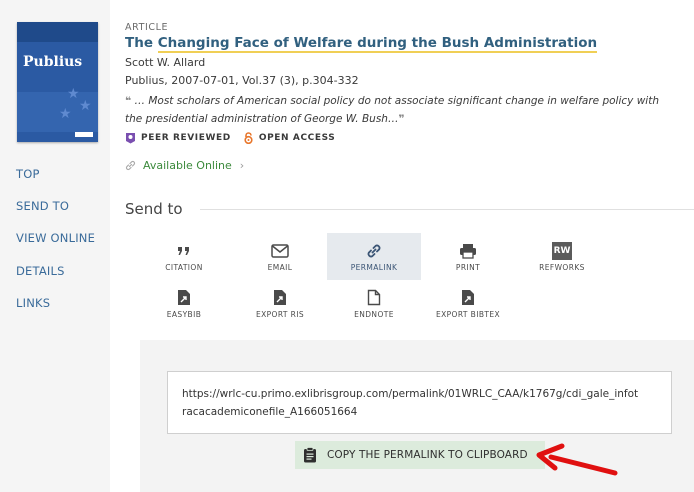  What do you see at coordinates (419, 412) in the screenshot?
I see `permalink-url-line-2: racacademiconefile_A166051664` at bounding box center [419, 412].